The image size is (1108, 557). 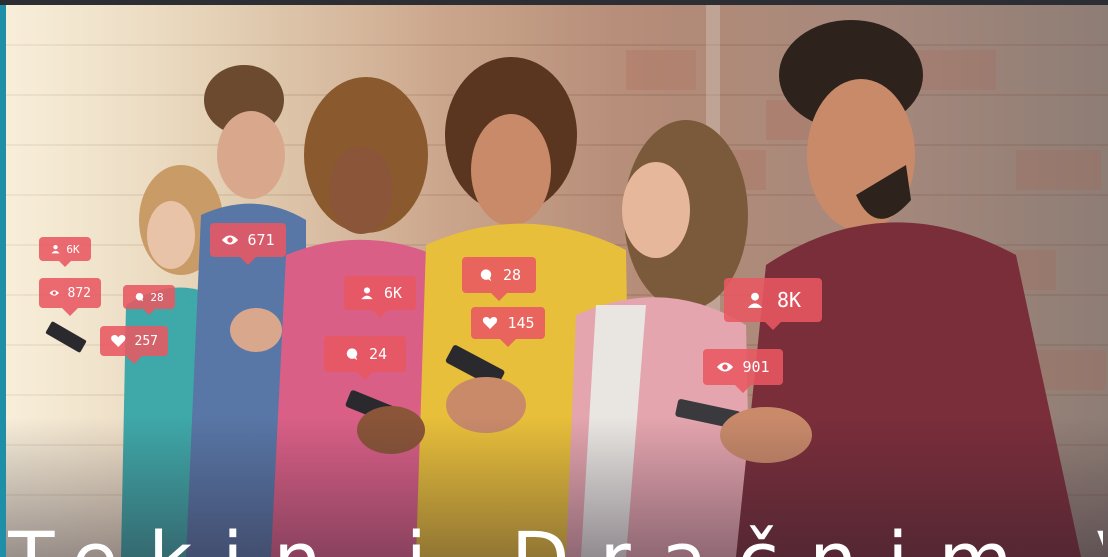 I want to click on notification-bubble: 872, so click(x=70, y=297).